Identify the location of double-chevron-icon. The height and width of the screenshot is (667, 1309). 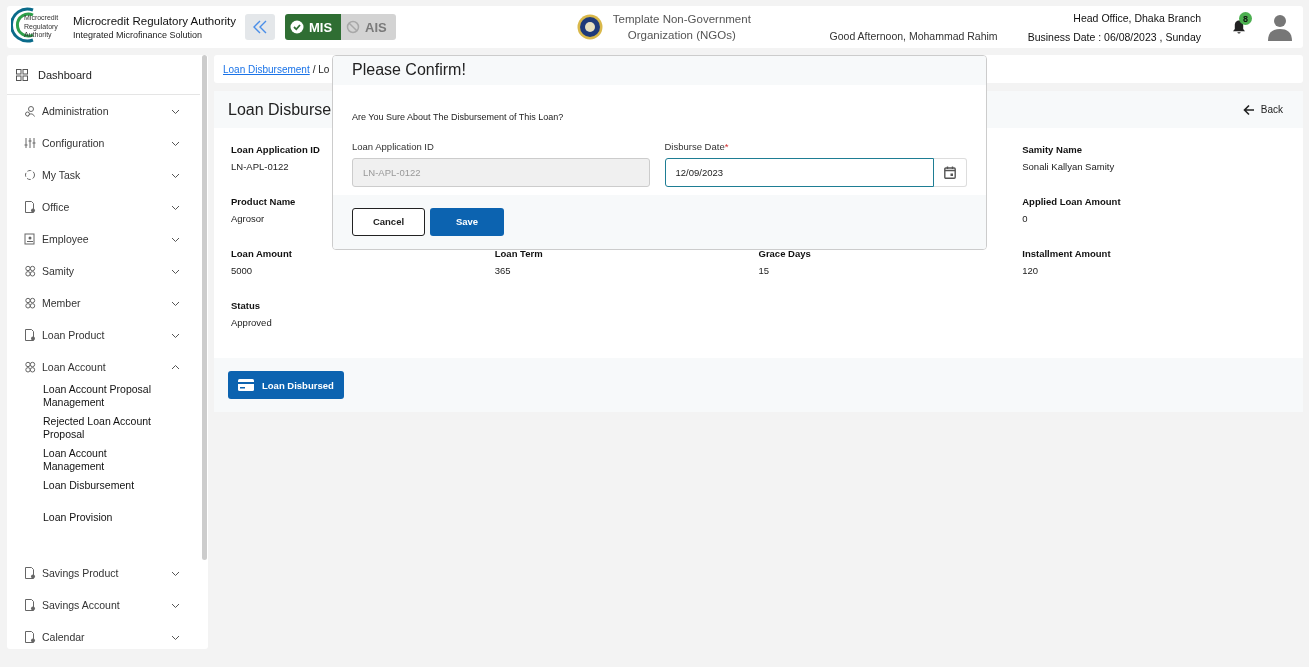
(260, 27).